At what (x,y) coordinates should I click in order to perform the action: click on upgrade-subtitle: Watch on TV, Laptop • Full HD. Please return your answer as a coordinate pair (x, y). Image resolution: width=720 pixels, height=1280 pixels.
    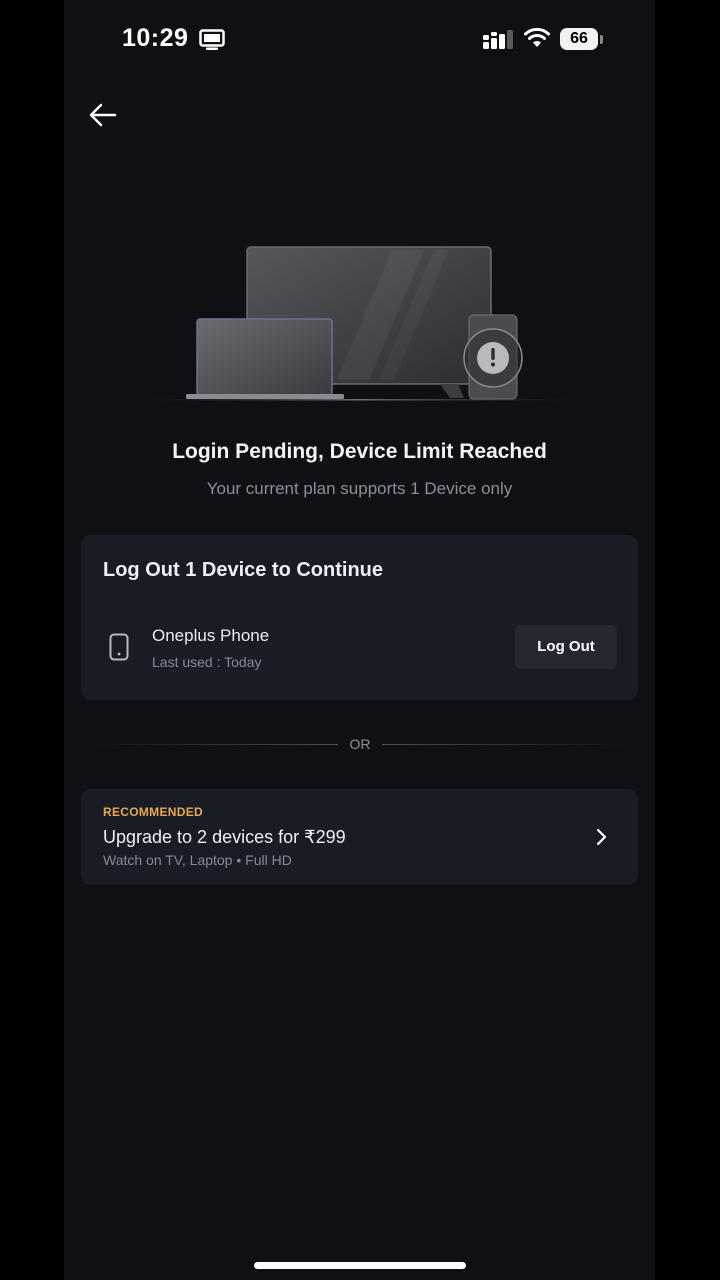
    Looking at the image, I should click on (197, 860).